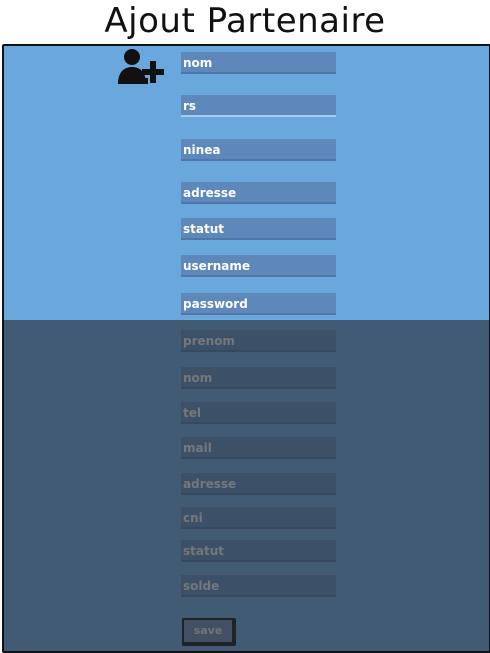  I want to click on partner-ninea-field: ninea, so click(258, 150).